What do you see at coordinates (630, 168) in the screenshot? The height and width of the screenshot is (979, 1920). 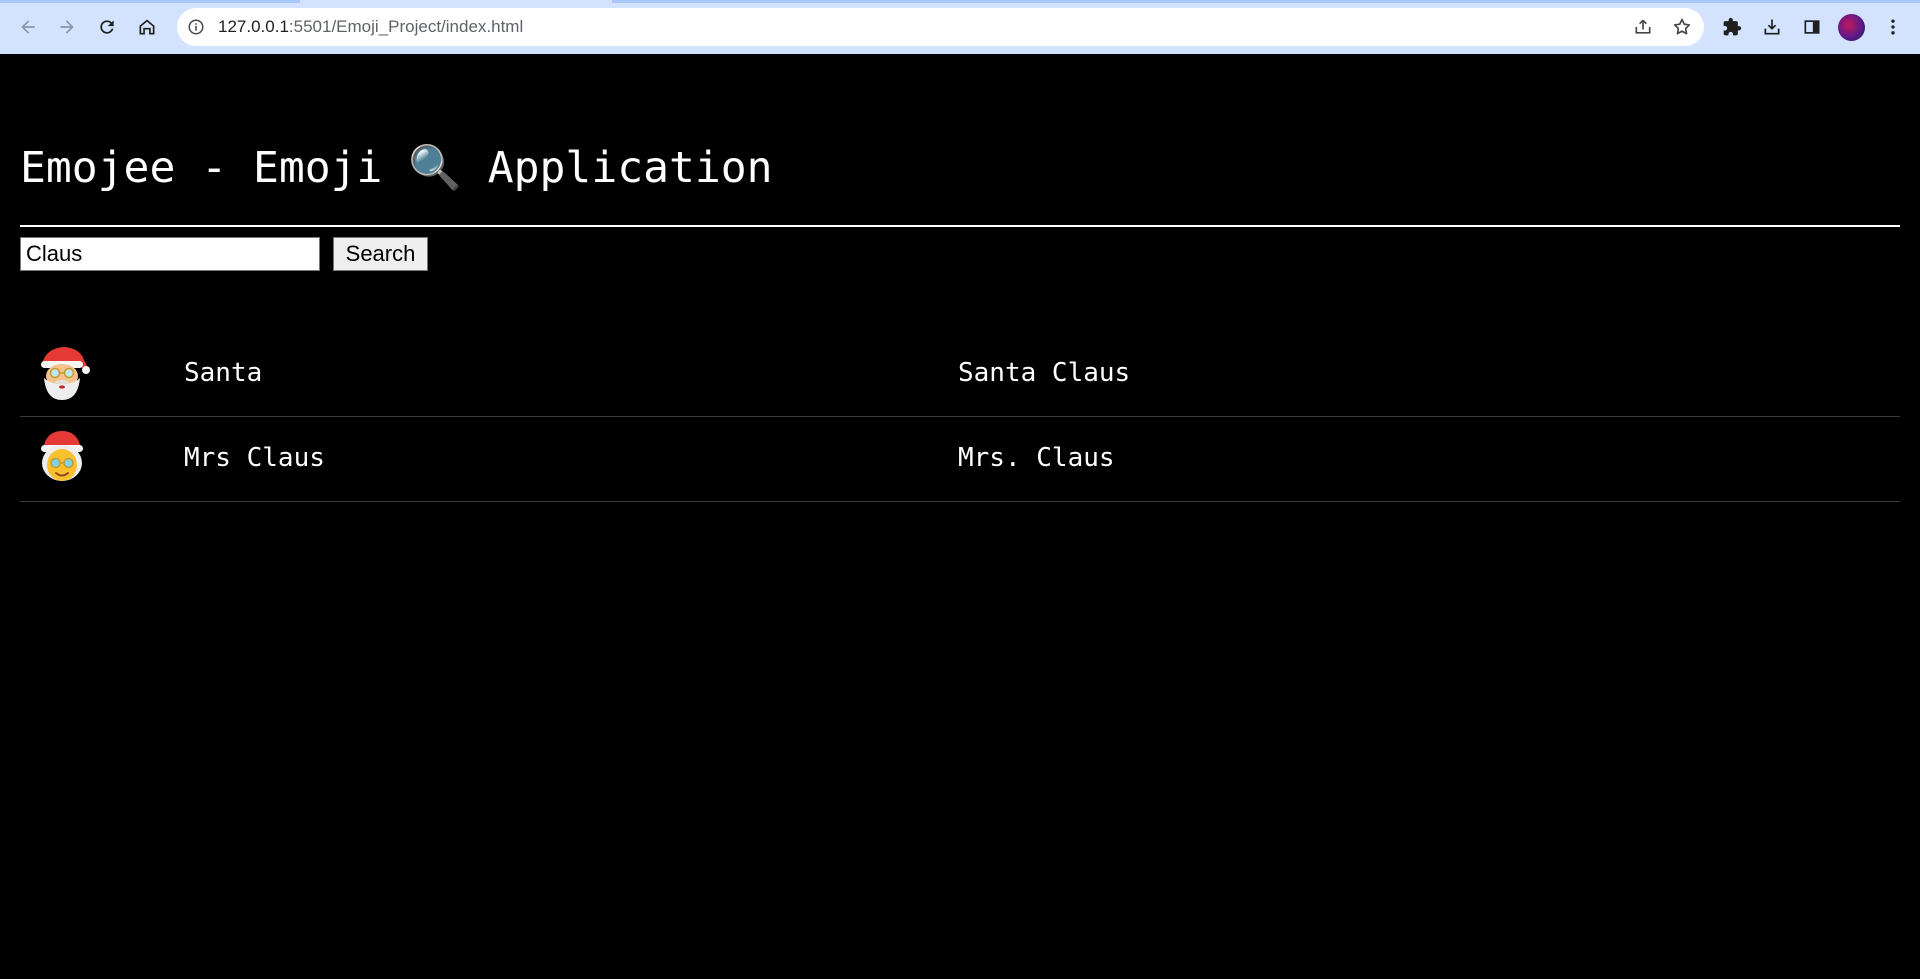 I see `title-suffix: Application` at bounding box center [630, 168].